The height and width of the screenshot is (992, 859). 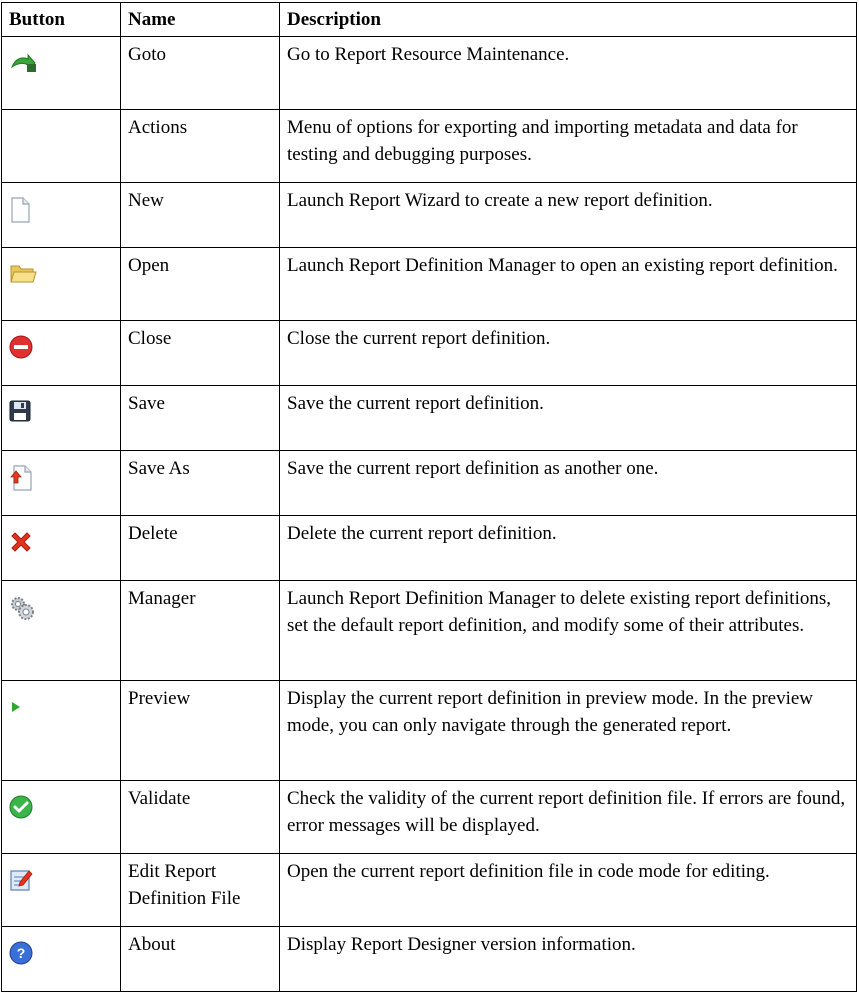 What do you see at coordinates (21, 811) in the screenshot?
I see `validate-check-icon` at bounding box center [21, 811].